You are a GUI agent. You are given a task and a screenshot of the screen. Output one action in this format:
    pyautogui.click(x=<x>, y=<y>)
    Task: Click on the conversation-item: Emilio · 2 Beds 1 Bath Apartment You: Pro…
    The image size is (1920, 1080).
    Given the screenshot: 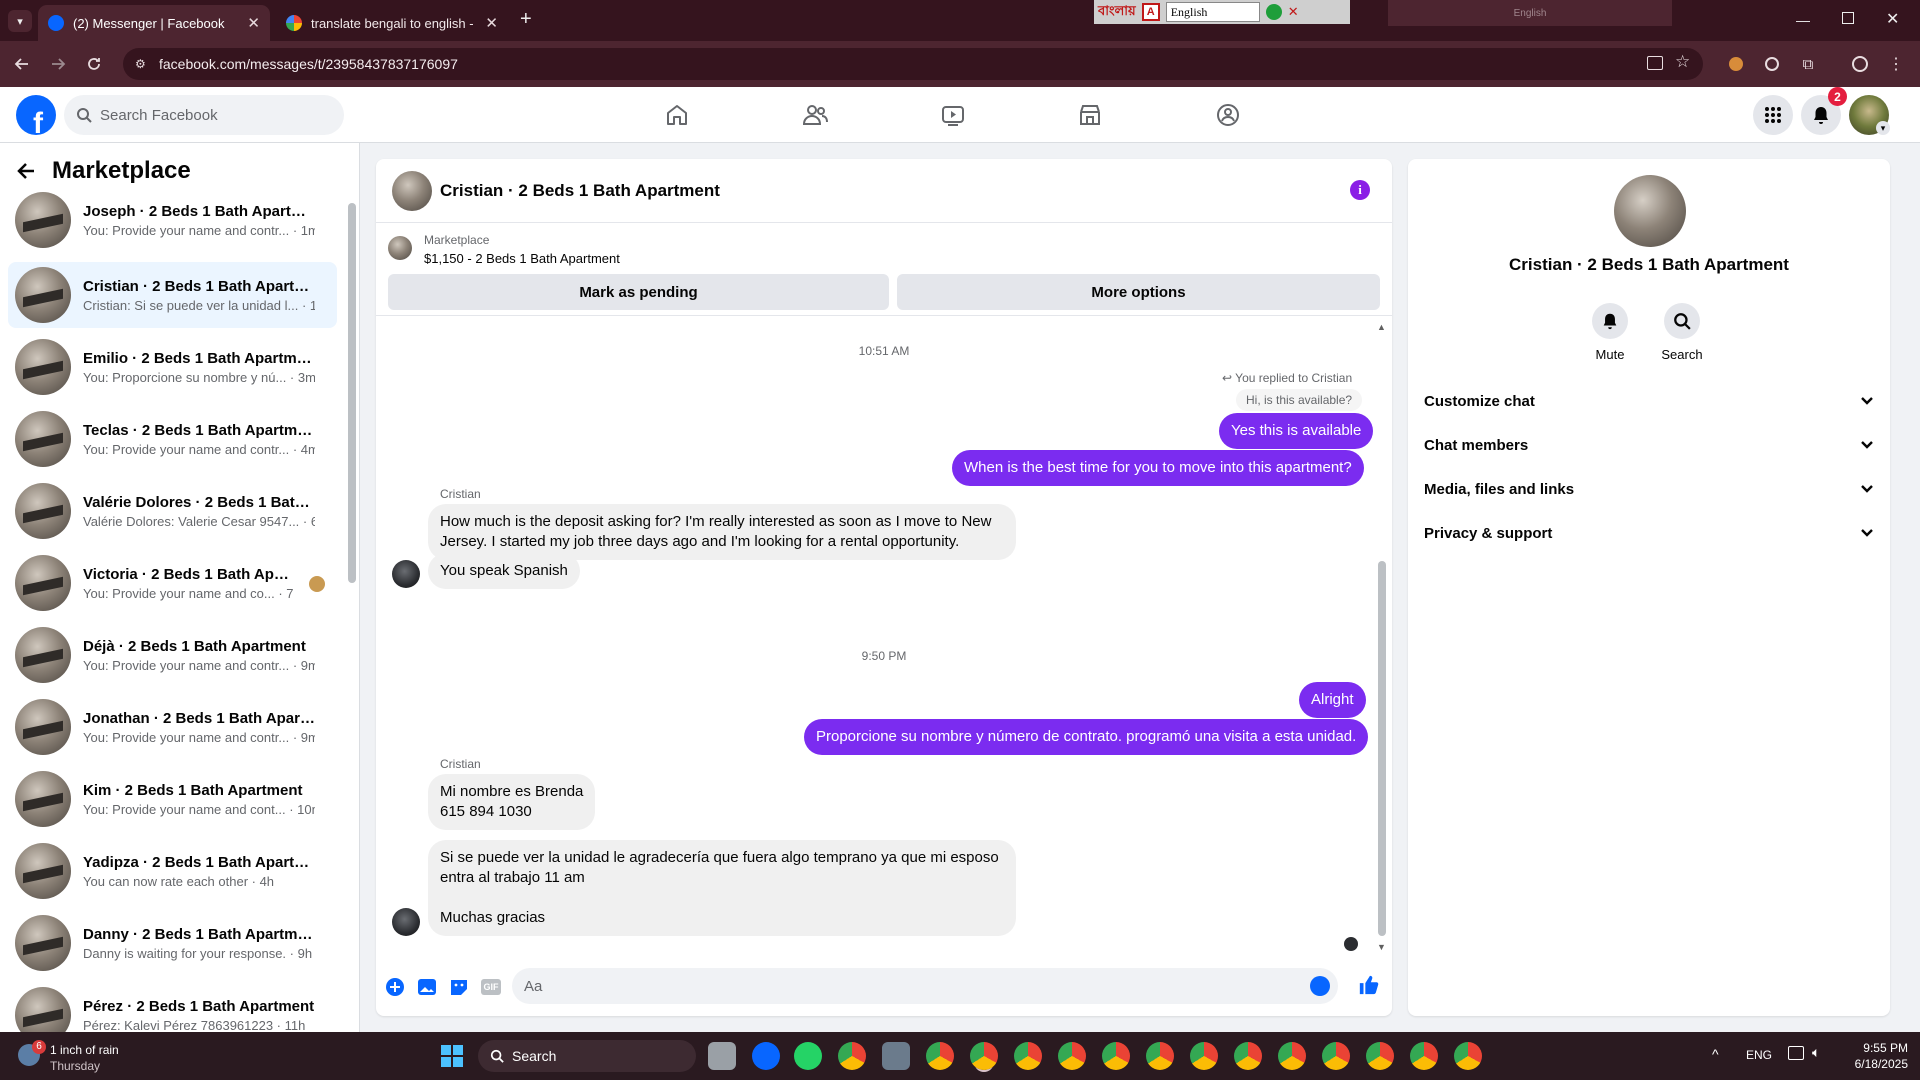 What is the action you would take?
    pyautogui.click(x=172, y=367)
    